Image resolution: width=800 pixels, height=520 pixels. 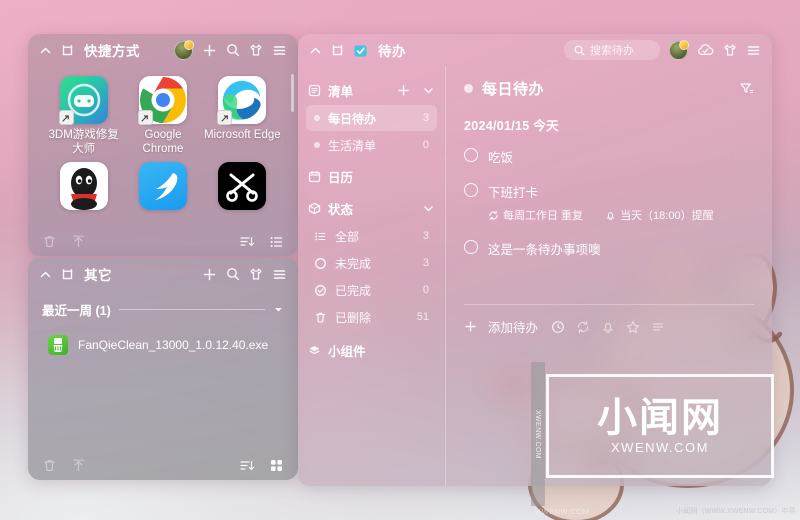 What do you see at coordinates (392, 51) in the screenshot?
I see `todo-panel-title: 待办` at bounding box center [392, 51].